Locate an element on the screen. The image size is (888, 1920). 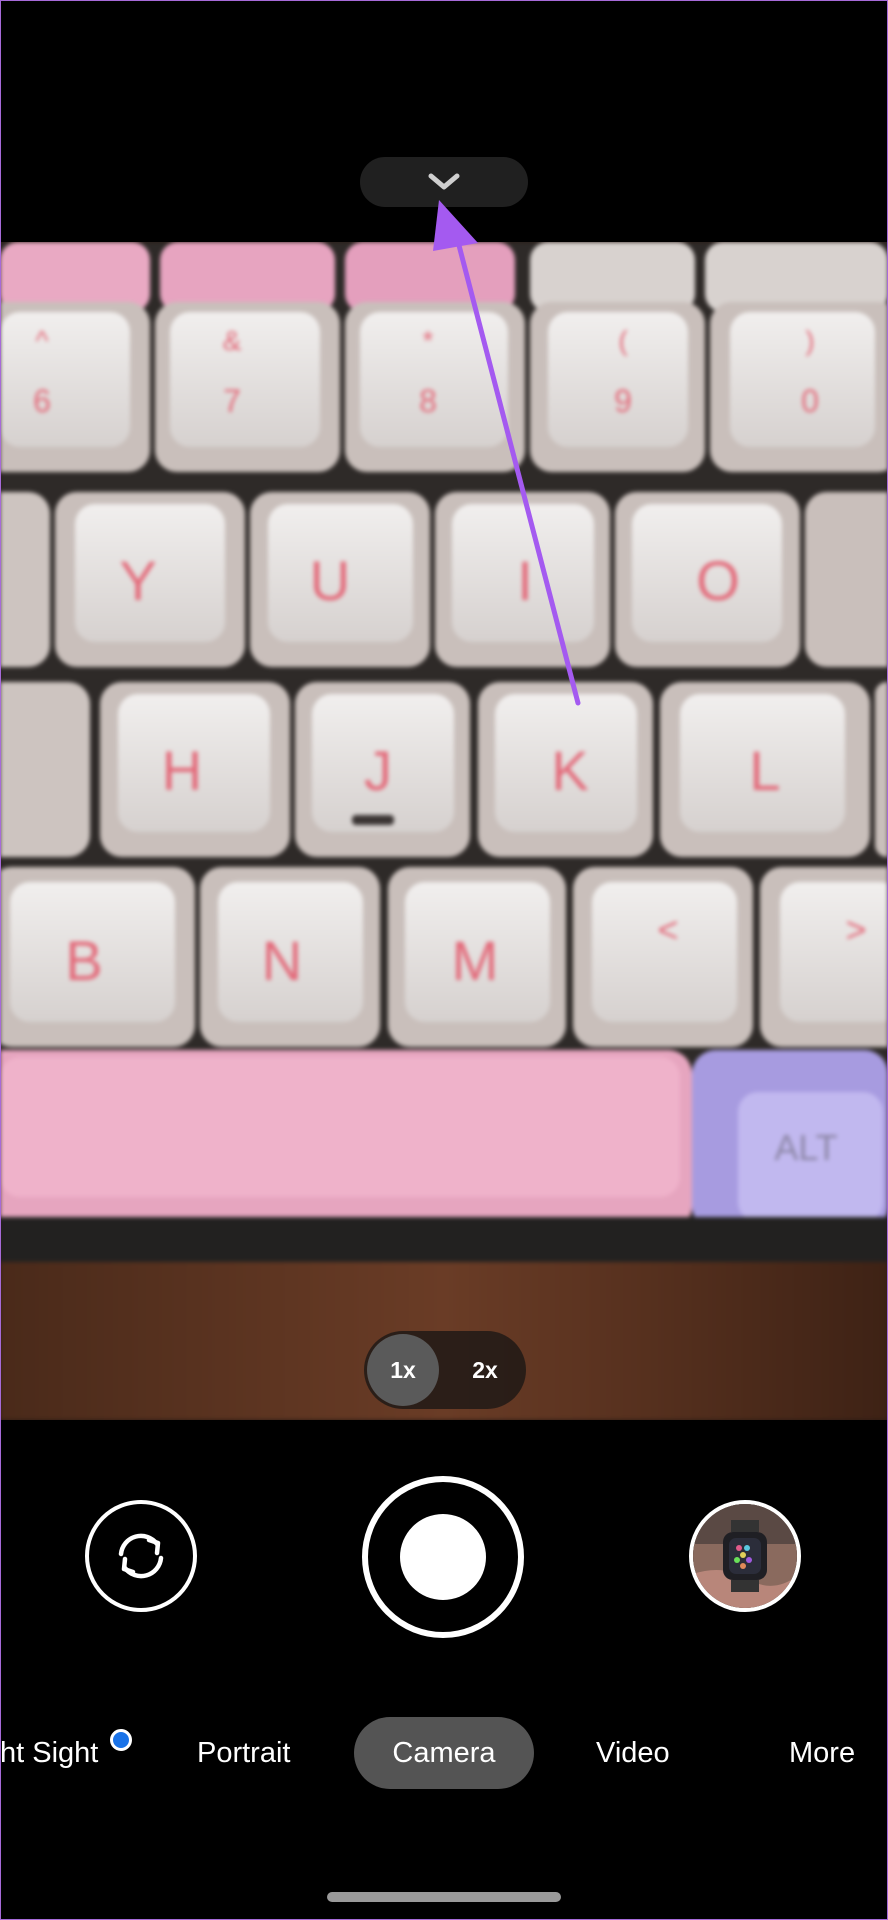
mode-portrait: Portrait is located at coordinates (243, 1753).